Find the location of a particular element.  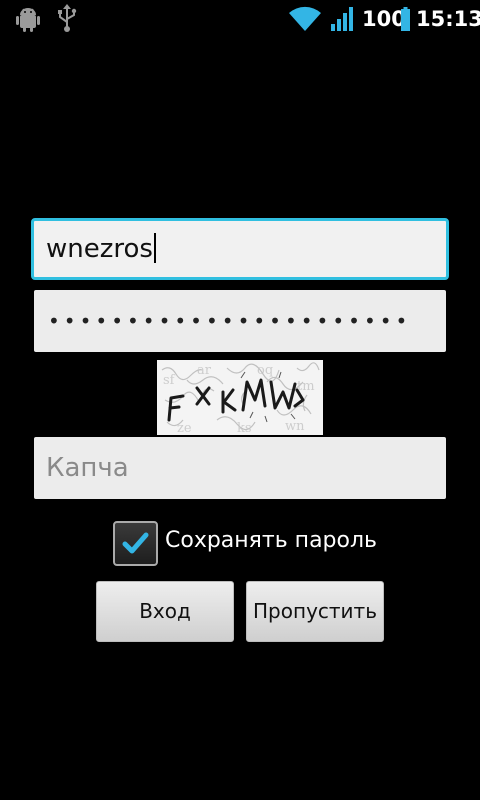

username-field: wnezros is located at coordinates (240, 249).